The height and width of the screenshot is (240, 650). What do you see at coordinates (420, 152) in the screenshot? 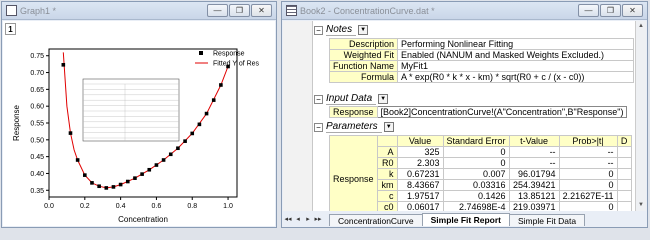
I see `param-value: 325` at bounding box center [420, 152].